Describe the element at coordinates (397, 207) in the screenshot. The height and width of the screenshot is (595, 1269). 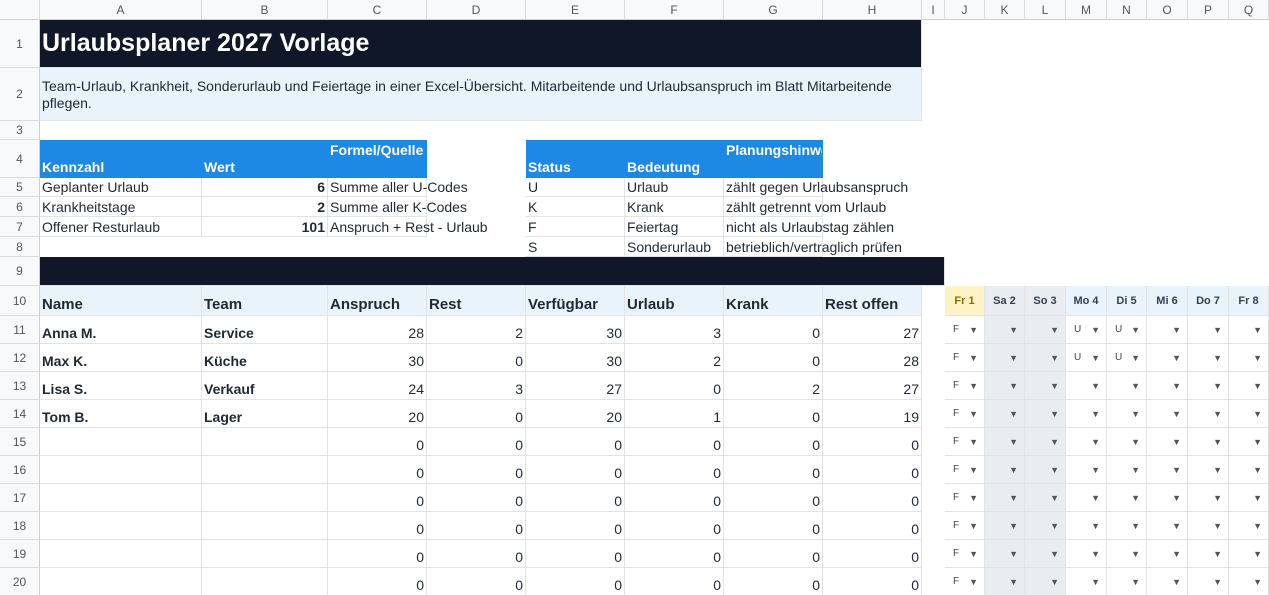
I see `kpi-source: Summe aller K-Codes` at that location.